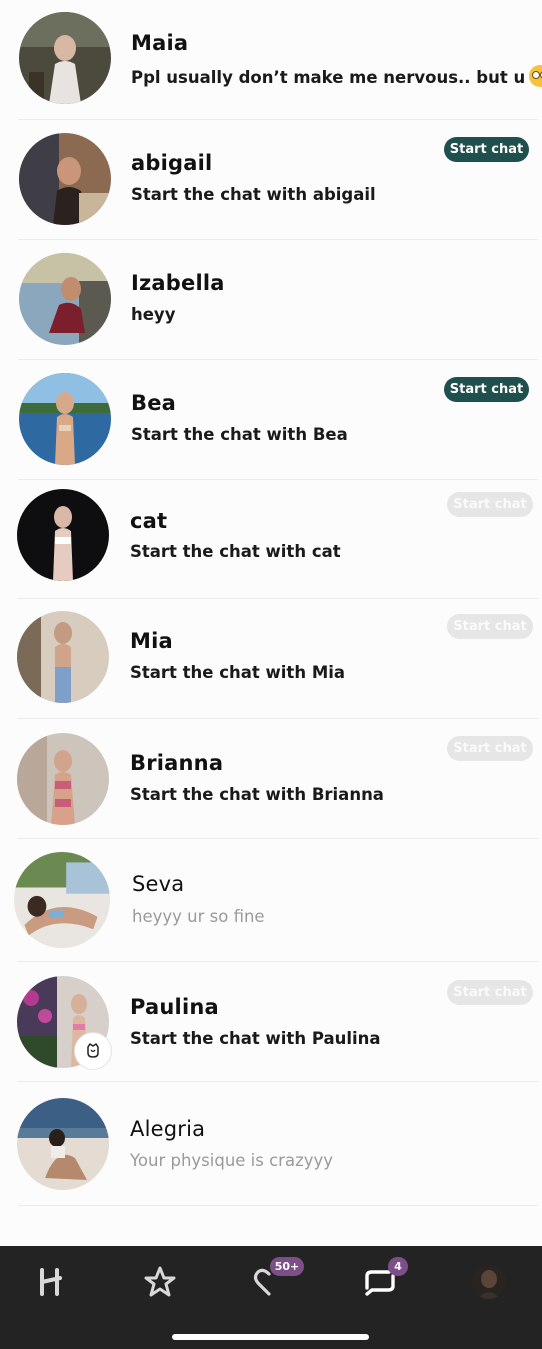  I want to click on contact-name: Alegria, so click(168, 1129).